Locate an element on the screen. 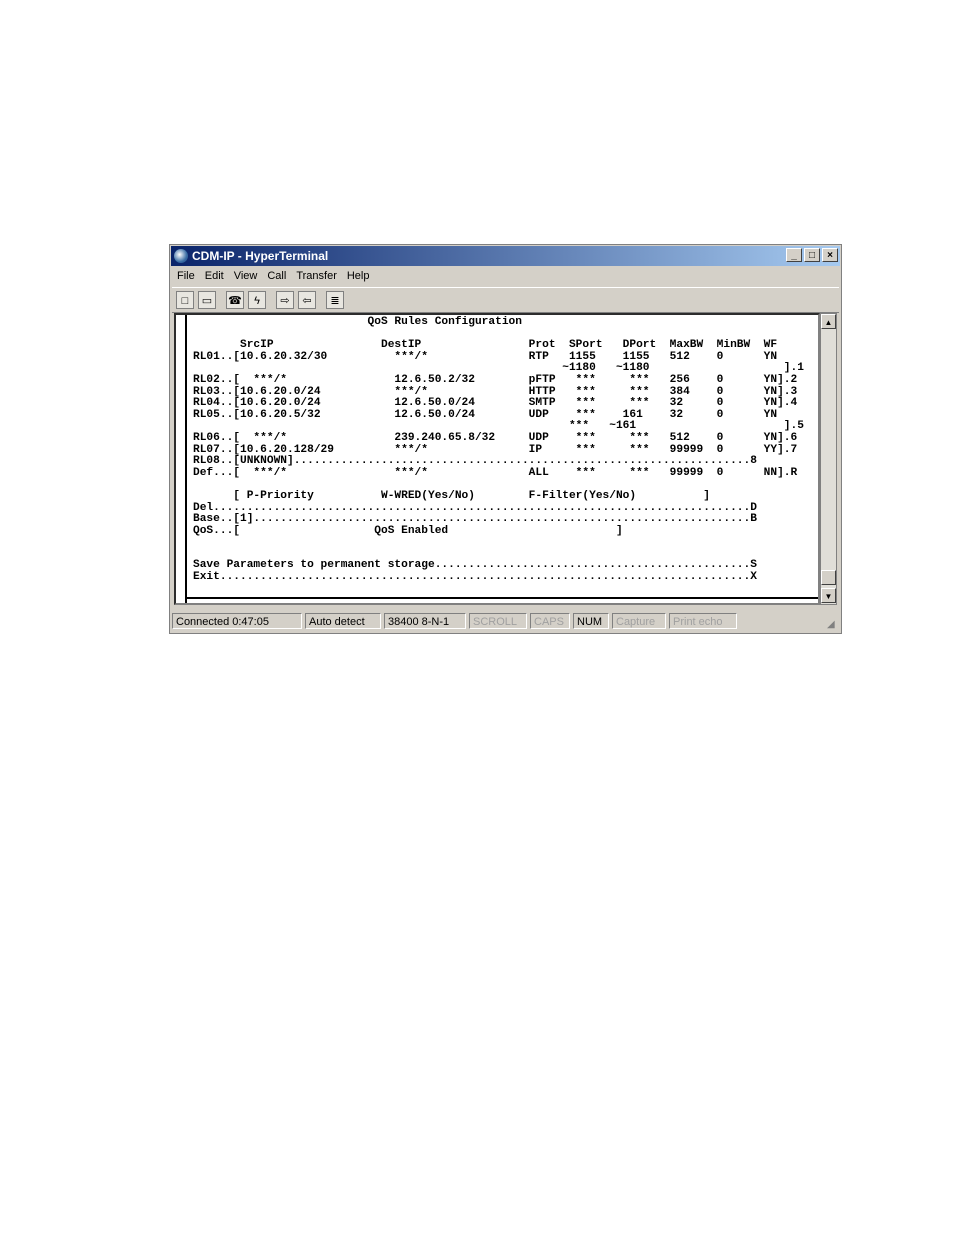 Image resolution: width=954 pixels, height=1235 pixels. status-print-echo: Print echo is located at coordinates (703, 621).